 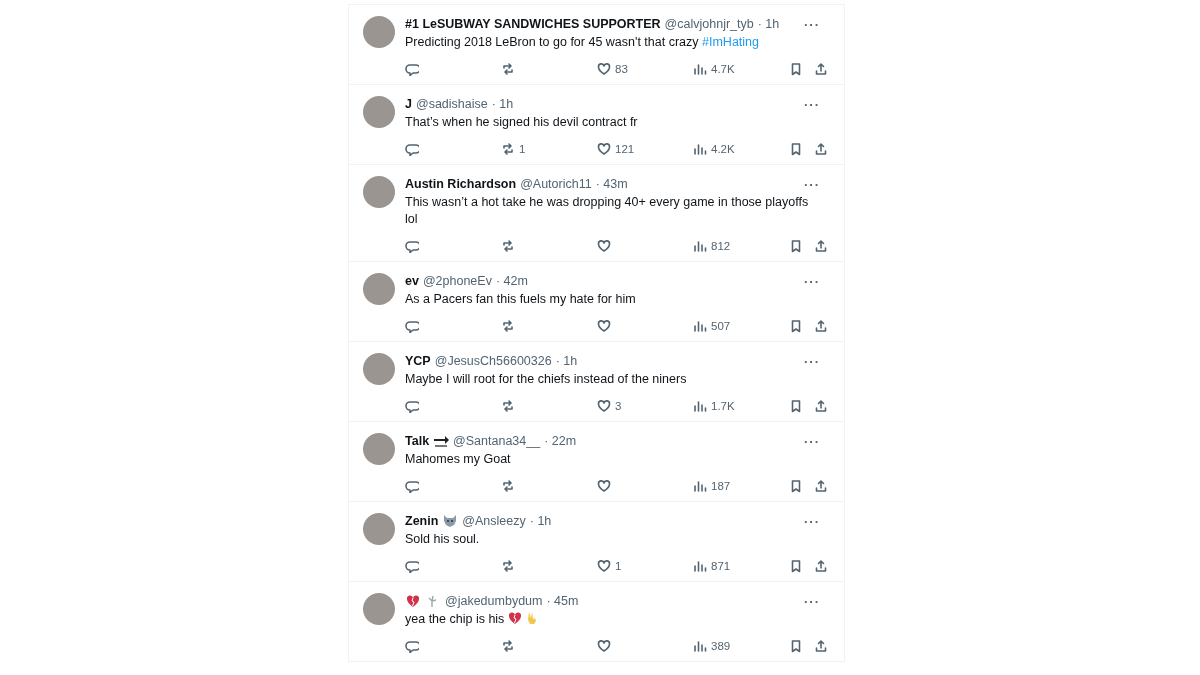 I want to click on reply-text: This wasn’t a hot take he was dropping 40+ every game in those playoffs lol, so click(x=607, y=210).